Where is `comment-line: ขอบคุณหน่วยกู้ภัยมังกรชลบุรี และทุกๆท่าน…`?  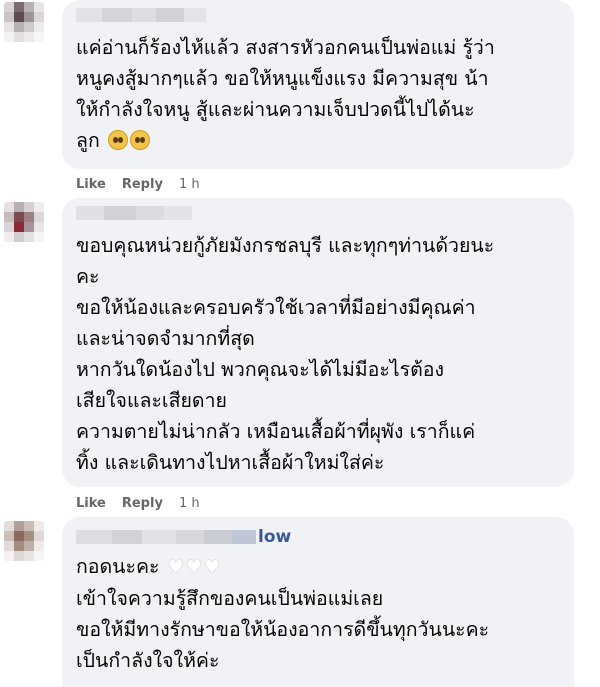 comment-line: ขอบคุณหน่วยกู้ภัยมังกรชลบุรี และทุกๆท่าน… is located at coordinates (285, 245).